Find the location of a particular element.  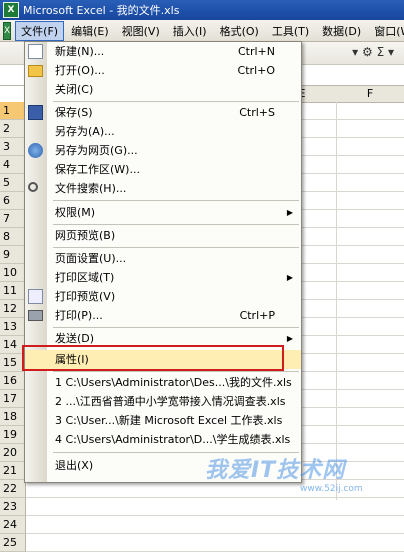

menu-item-recent-3: 3 C:\User...\新建 Microsoft Excel 工作表.xls is located at coordinates (163, 420).